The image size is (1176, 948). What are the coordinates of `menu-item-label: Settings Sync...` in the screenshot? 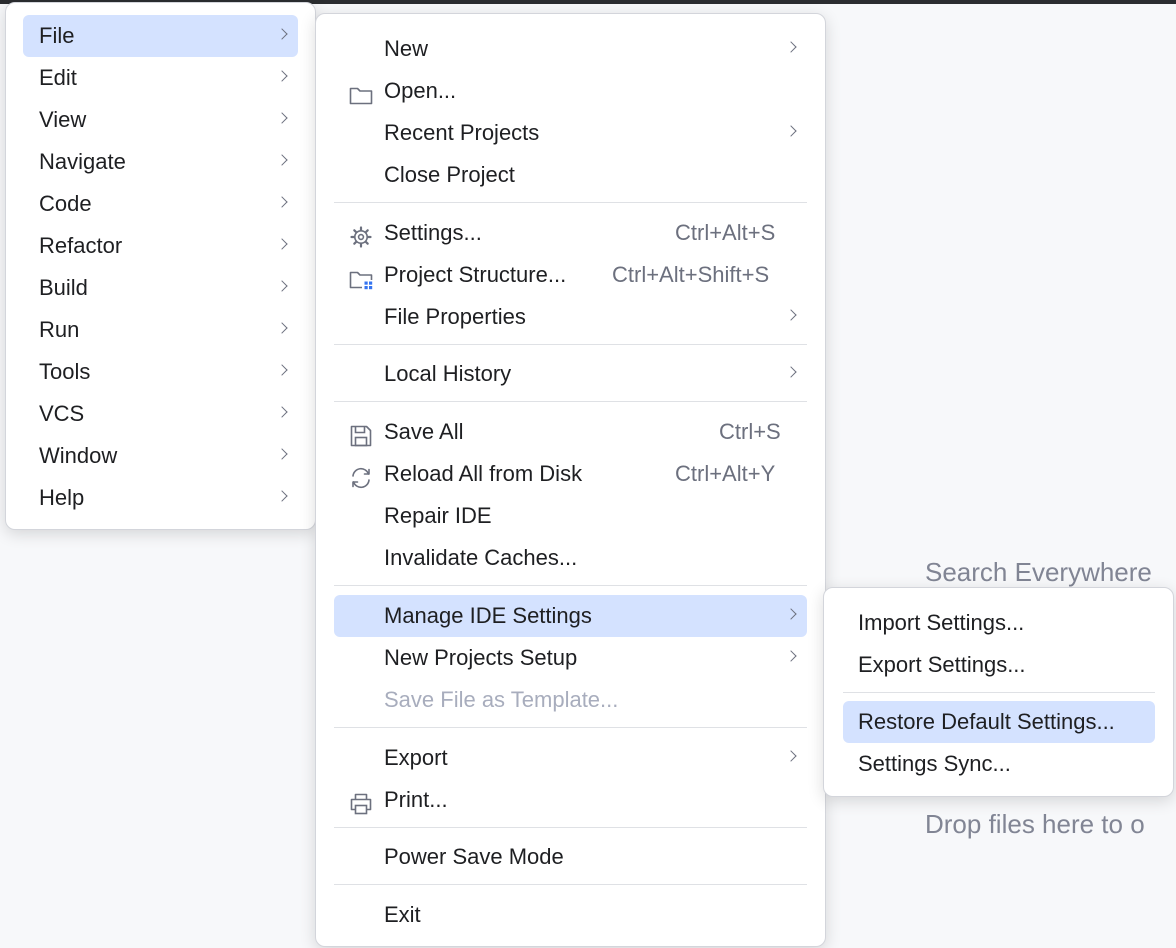 It's located at (934, 763).